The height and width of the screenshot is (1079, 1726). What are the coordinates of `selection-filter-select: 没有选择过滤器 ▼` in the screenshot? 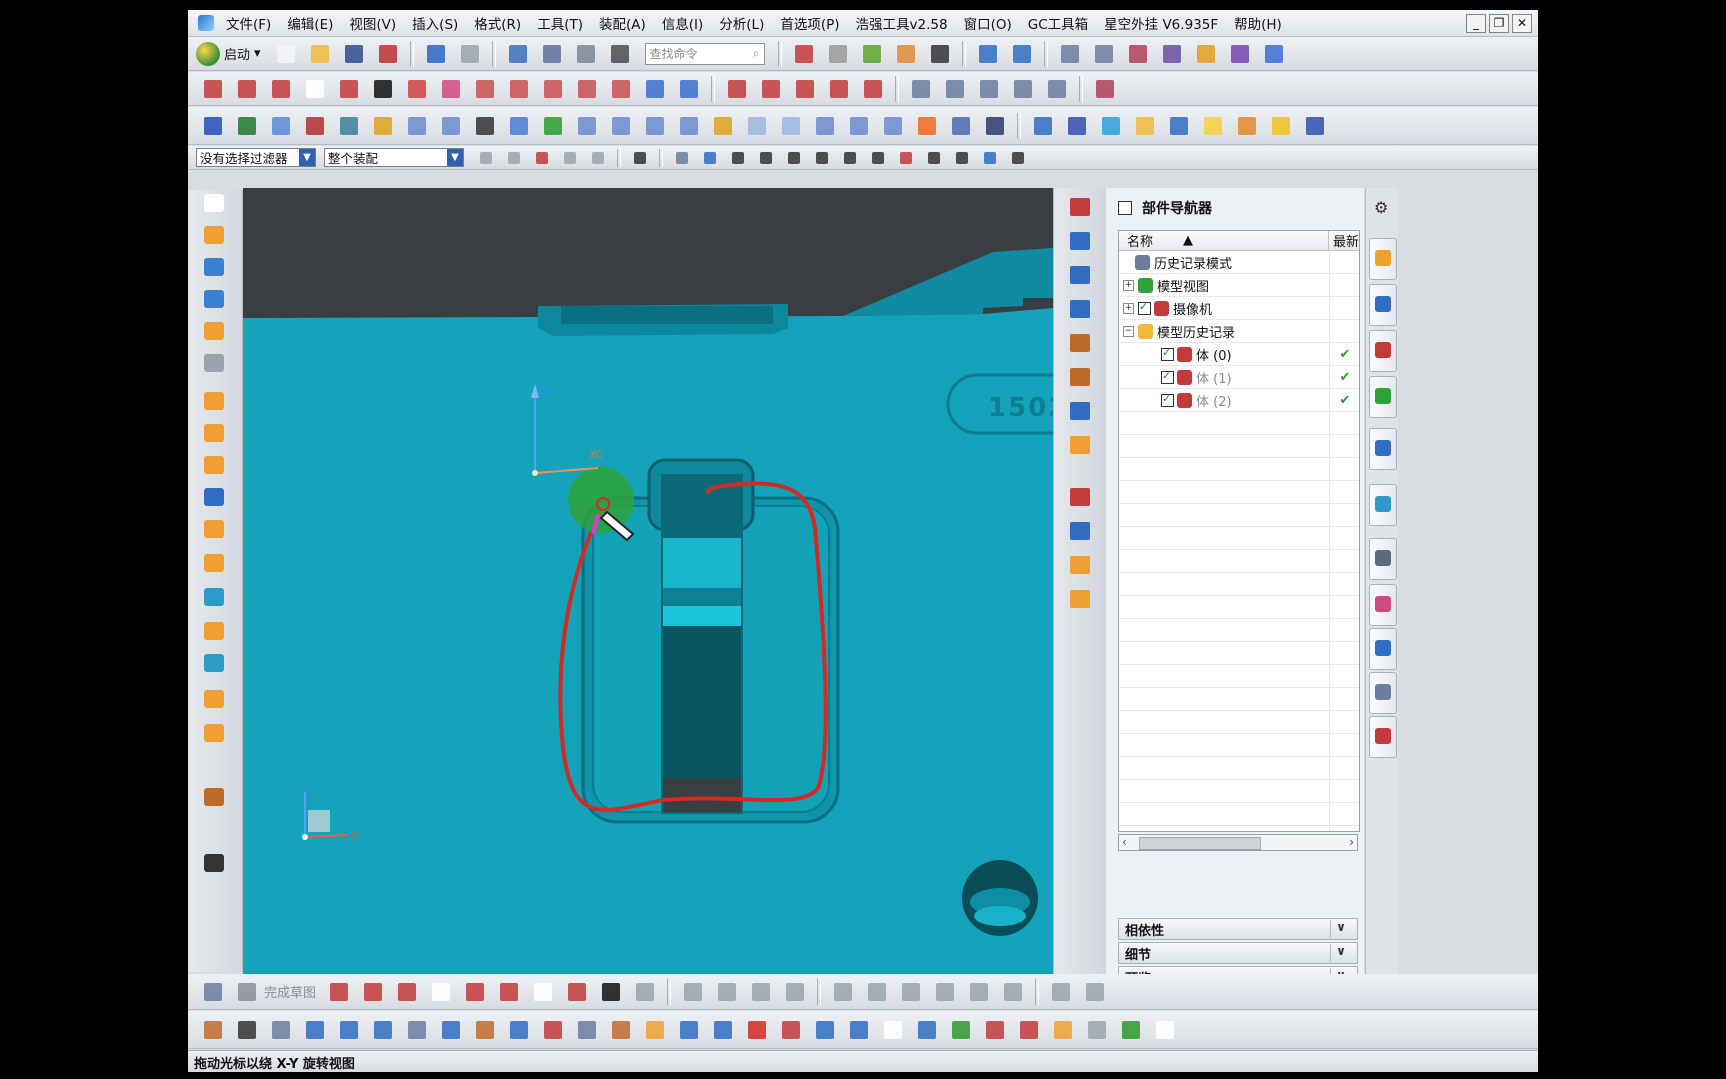 It's located at (256, 157).